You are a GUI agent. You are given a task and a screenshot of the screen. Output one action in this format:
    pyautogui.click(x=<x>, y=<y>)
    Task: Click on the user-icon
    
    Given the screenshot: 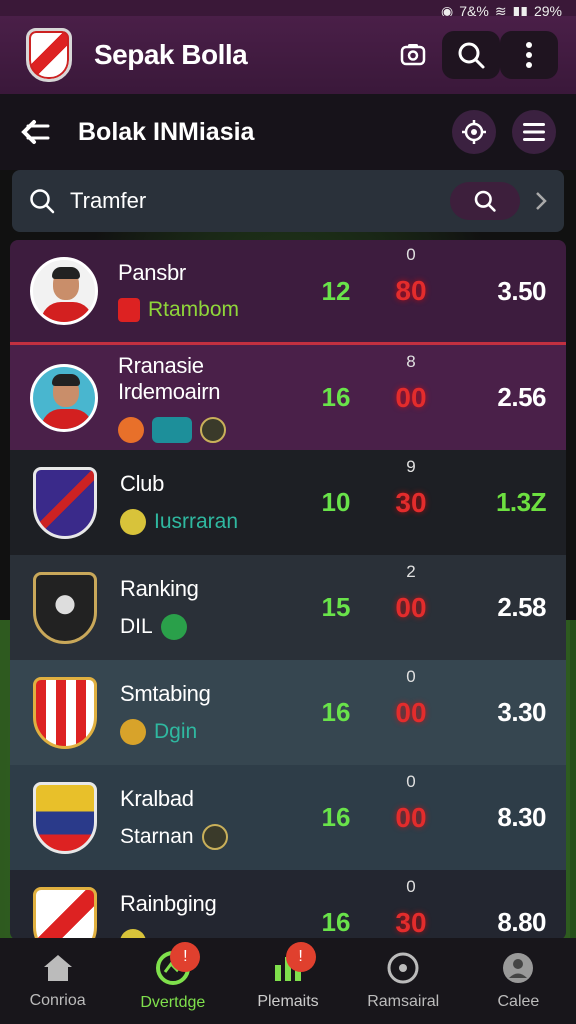 What is the action you would take?
    pyautogui.click(x=518, y=968)
    